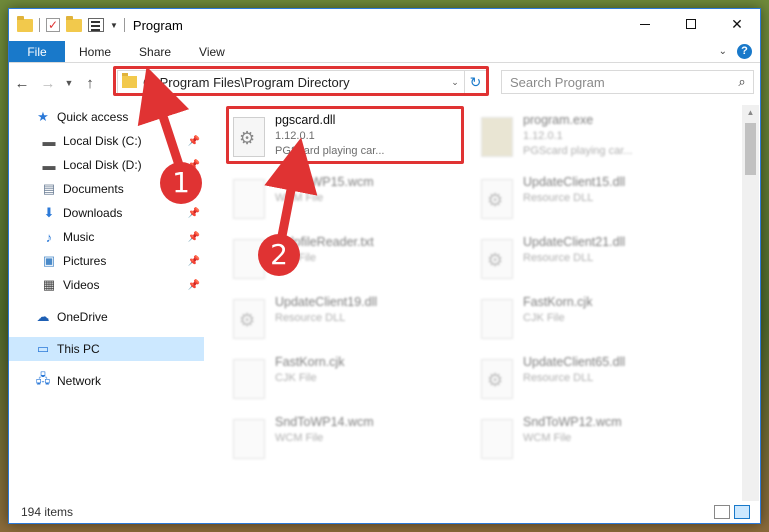 The width and height of the screenshot is (769, 532). What do you see at coordinates (595, 441) in the screenshot?
I see `list-item: SndToWP12.wcm WCM File` at bounding box center [595, 441].